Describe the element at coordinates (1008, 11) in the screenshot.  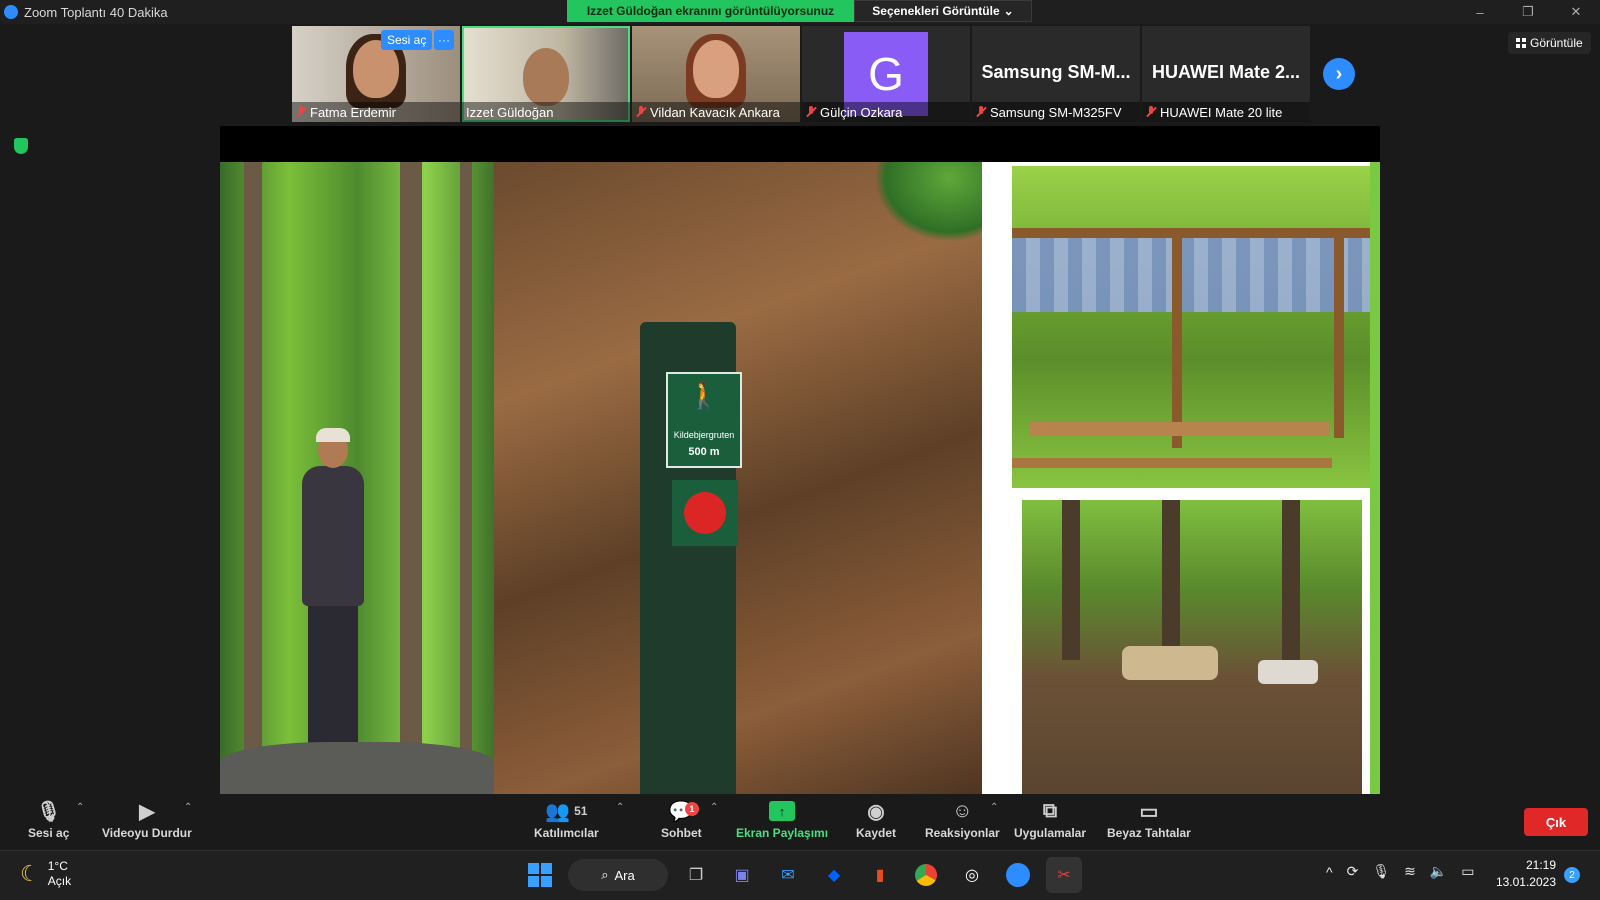
I see `chevron-down-icon: ⌄` at that location.